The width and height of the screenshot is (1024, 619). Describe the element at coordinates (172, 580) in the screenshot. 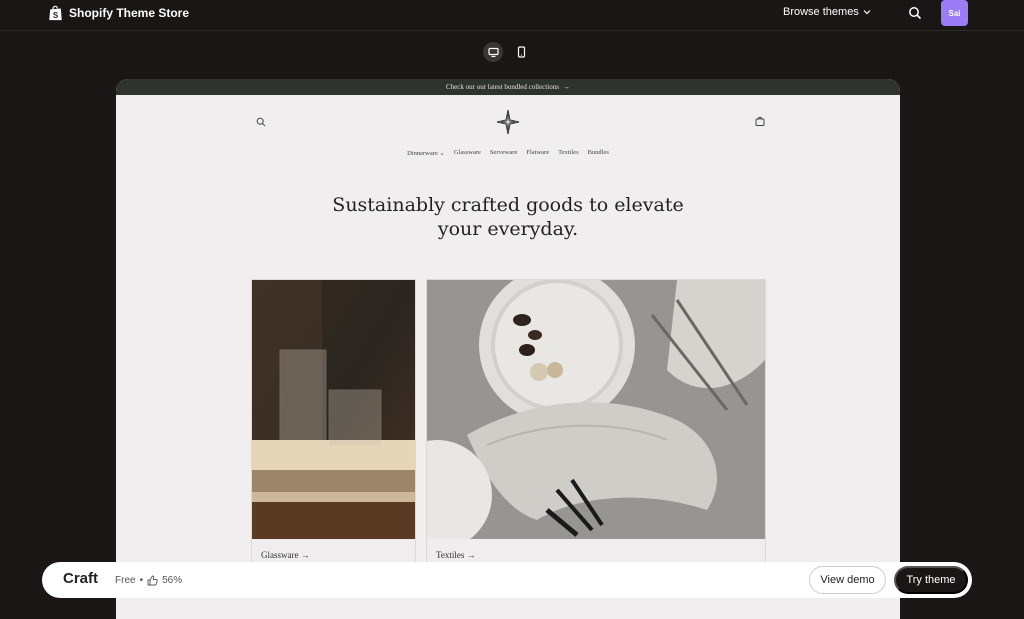

I see `theme-rating: 56%` at that location.